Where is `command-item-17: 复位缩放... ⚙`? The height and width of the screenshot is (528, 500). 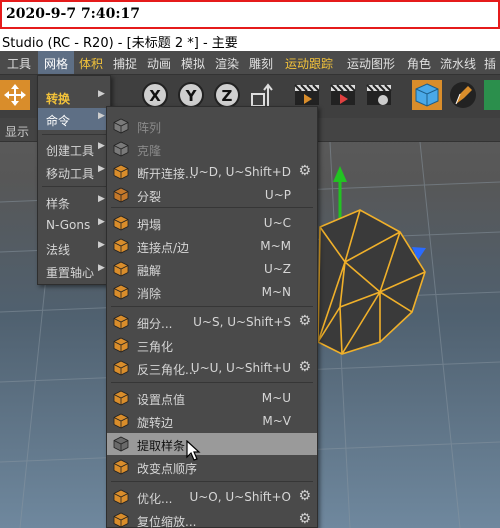 command-item-17: 复位缩放... ⚙ is located at coordinates (212, 518).